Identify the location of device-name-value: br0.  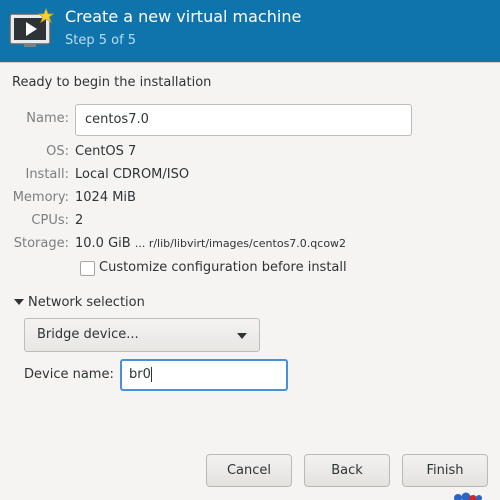
(140, 374).